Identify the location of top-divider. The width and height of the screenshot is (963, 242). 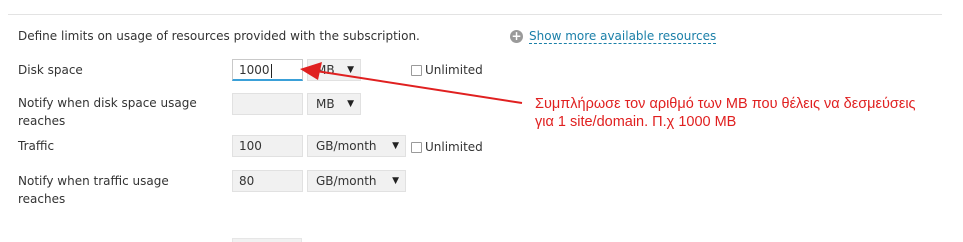
(475, 14).